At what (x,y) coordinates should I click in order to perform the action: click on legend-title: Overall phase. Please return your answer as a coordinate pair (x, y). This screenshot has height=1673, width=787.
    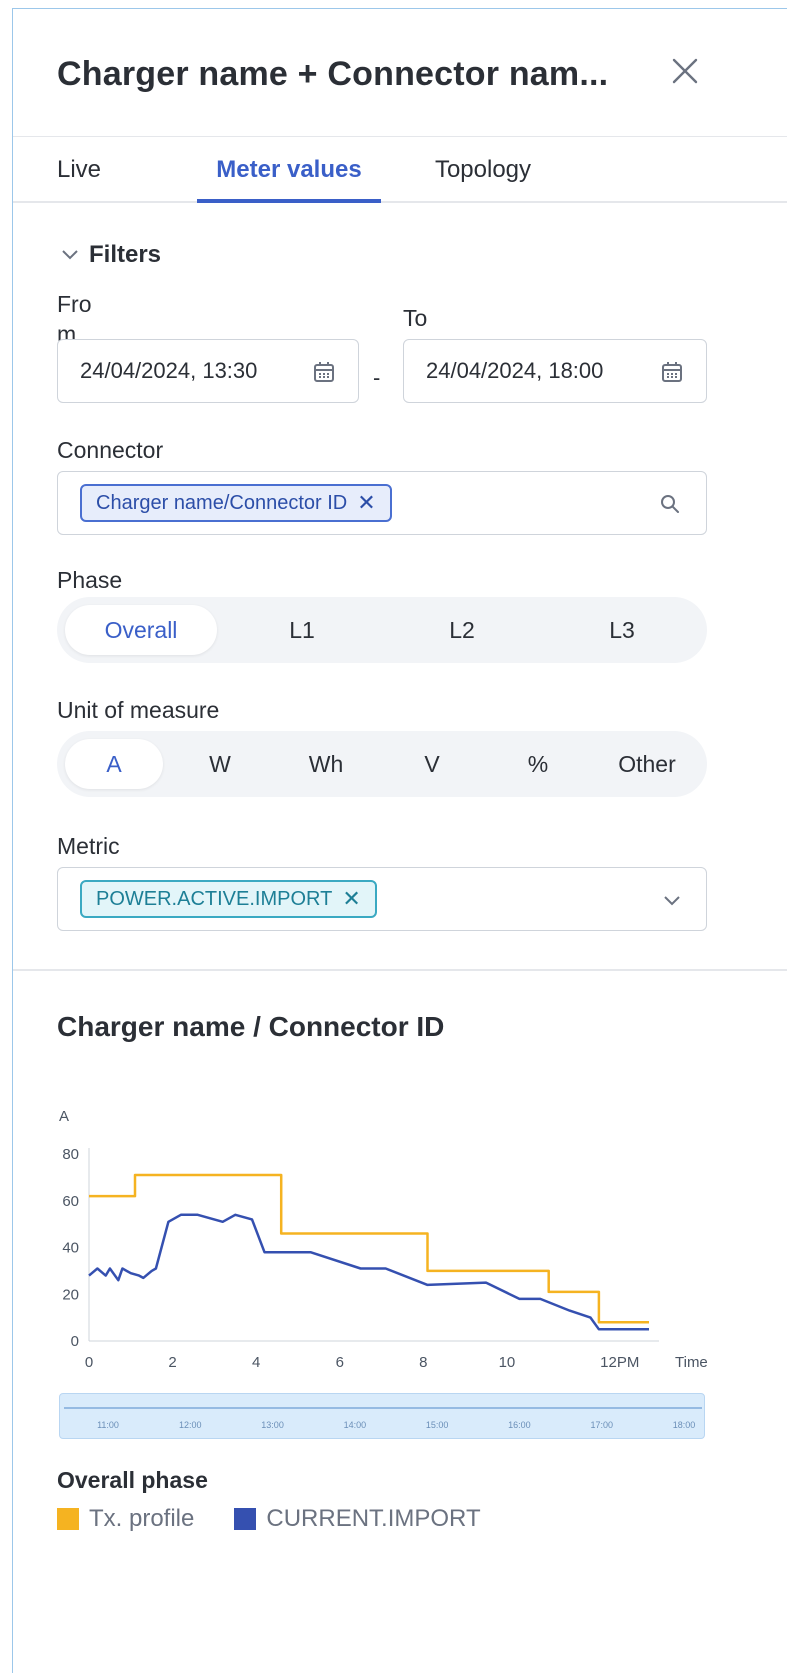
    Looking at the image, I should click on (132, 1480).